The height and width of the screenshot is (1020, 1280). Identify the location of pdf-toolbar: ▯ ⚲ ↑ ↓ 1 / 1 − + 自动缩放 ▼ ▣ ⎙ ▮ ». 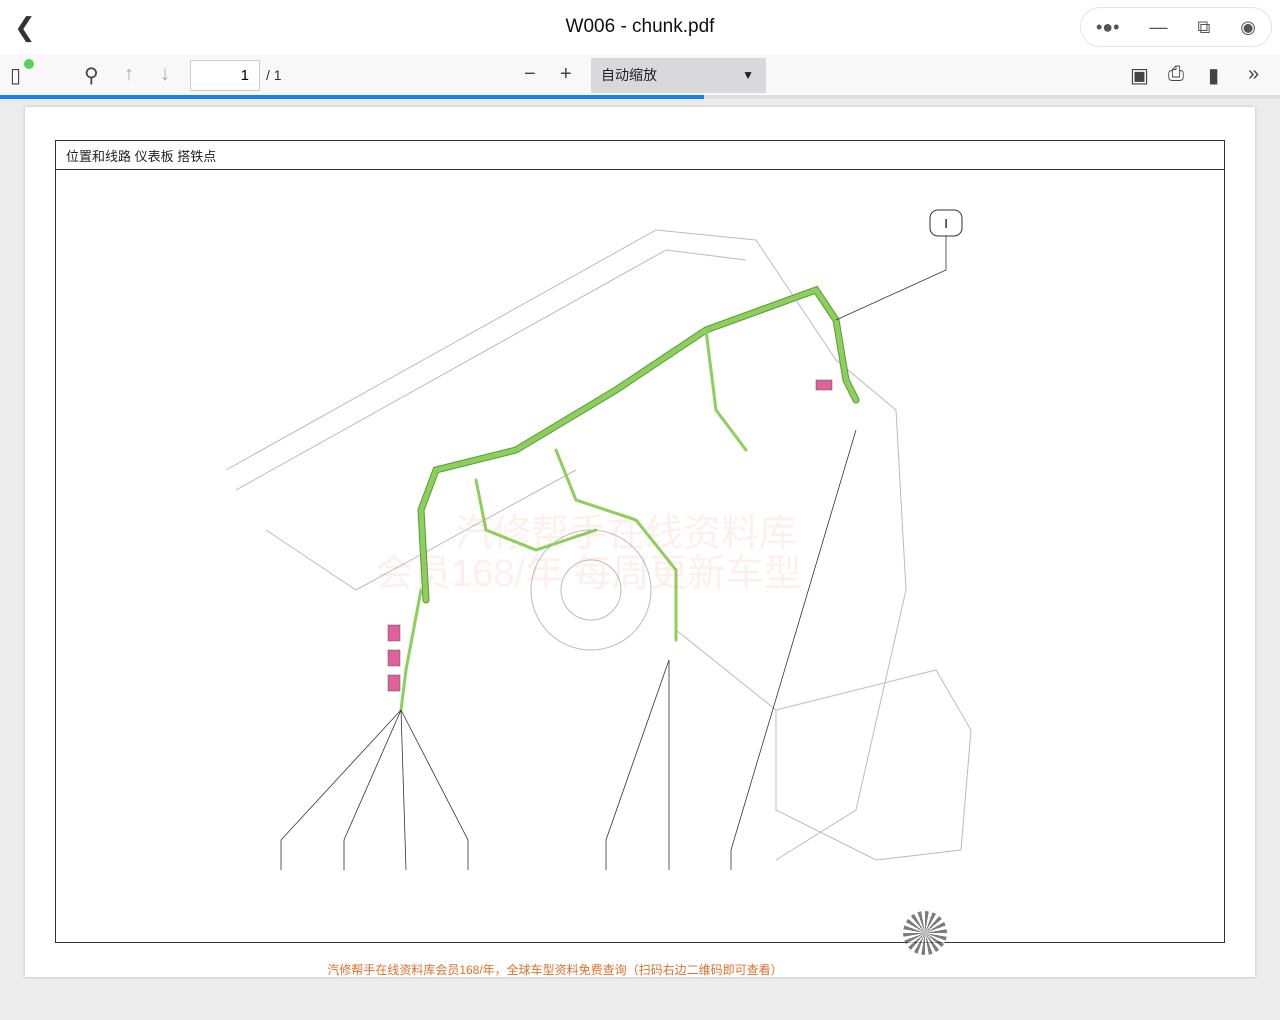
(640, 75).